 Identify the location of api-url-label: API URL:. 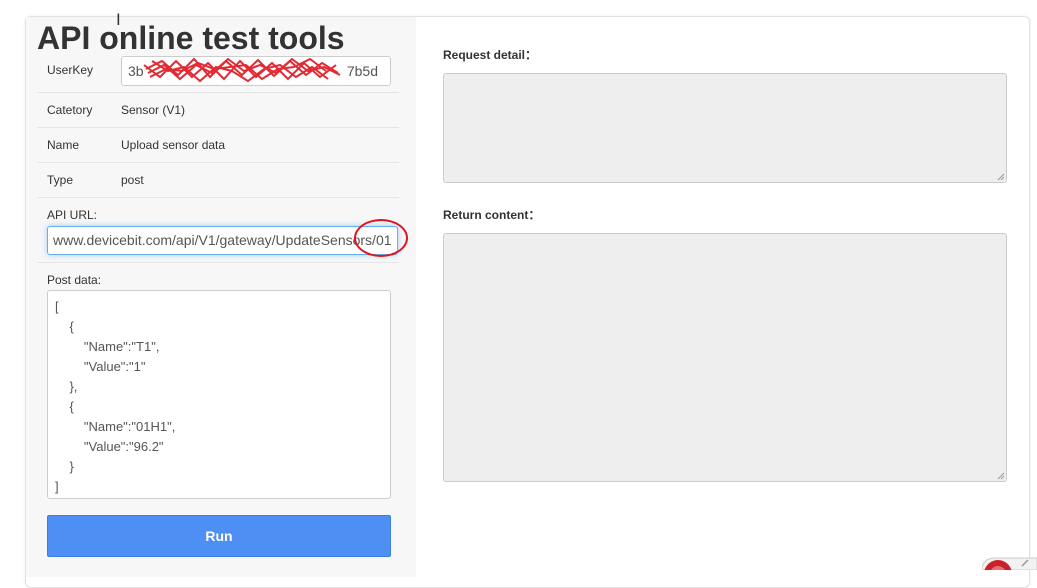
(72, 215).